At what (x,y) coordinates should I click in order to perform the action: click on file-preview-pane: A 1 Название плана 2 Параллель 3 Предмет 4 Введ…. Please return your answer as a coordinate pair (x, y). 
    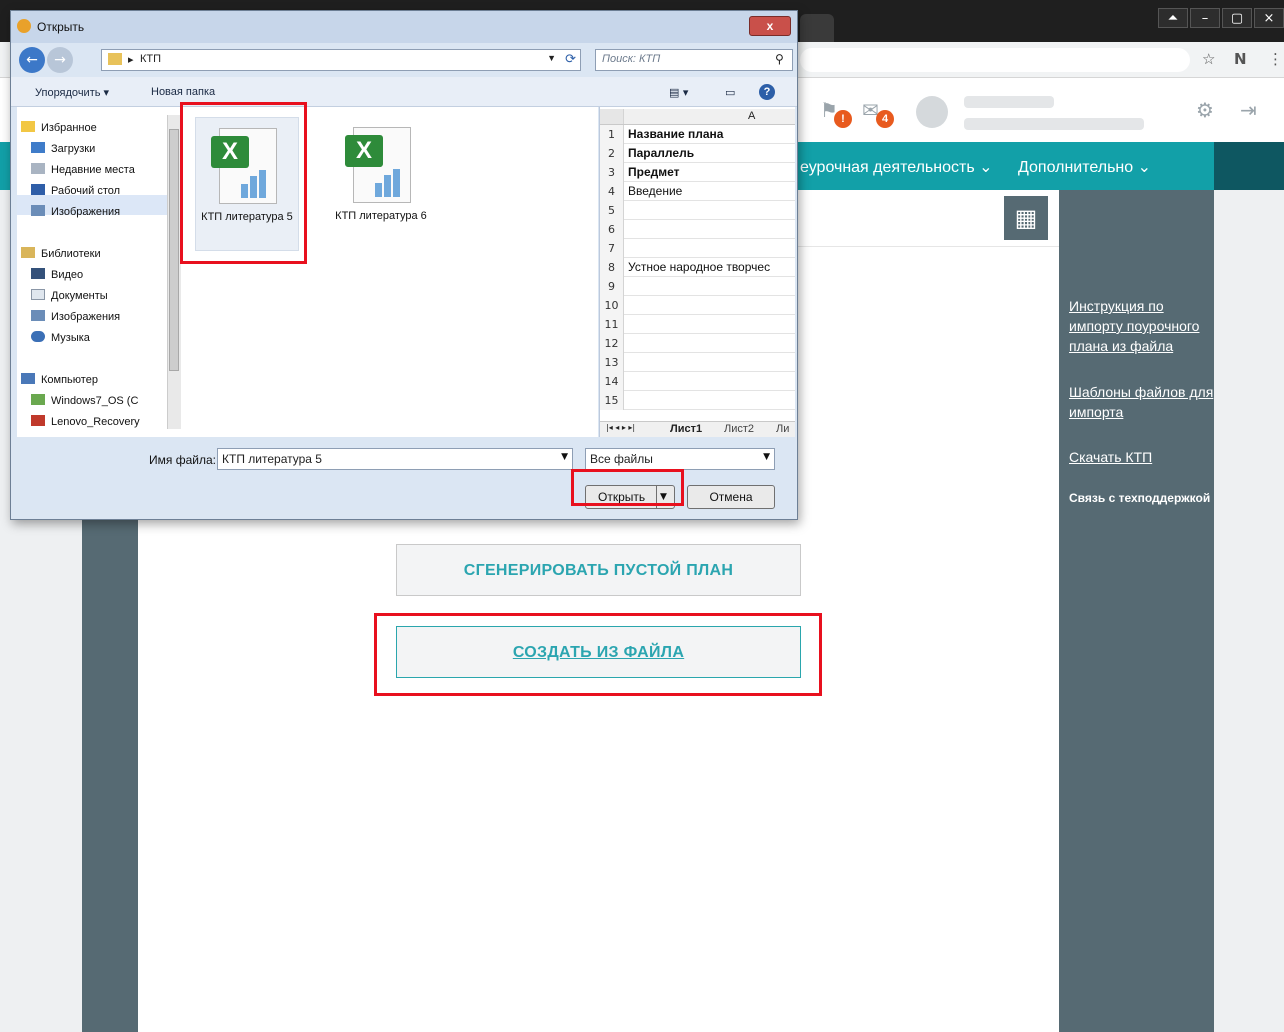
    Looking at the image, I should click on (697, 272).